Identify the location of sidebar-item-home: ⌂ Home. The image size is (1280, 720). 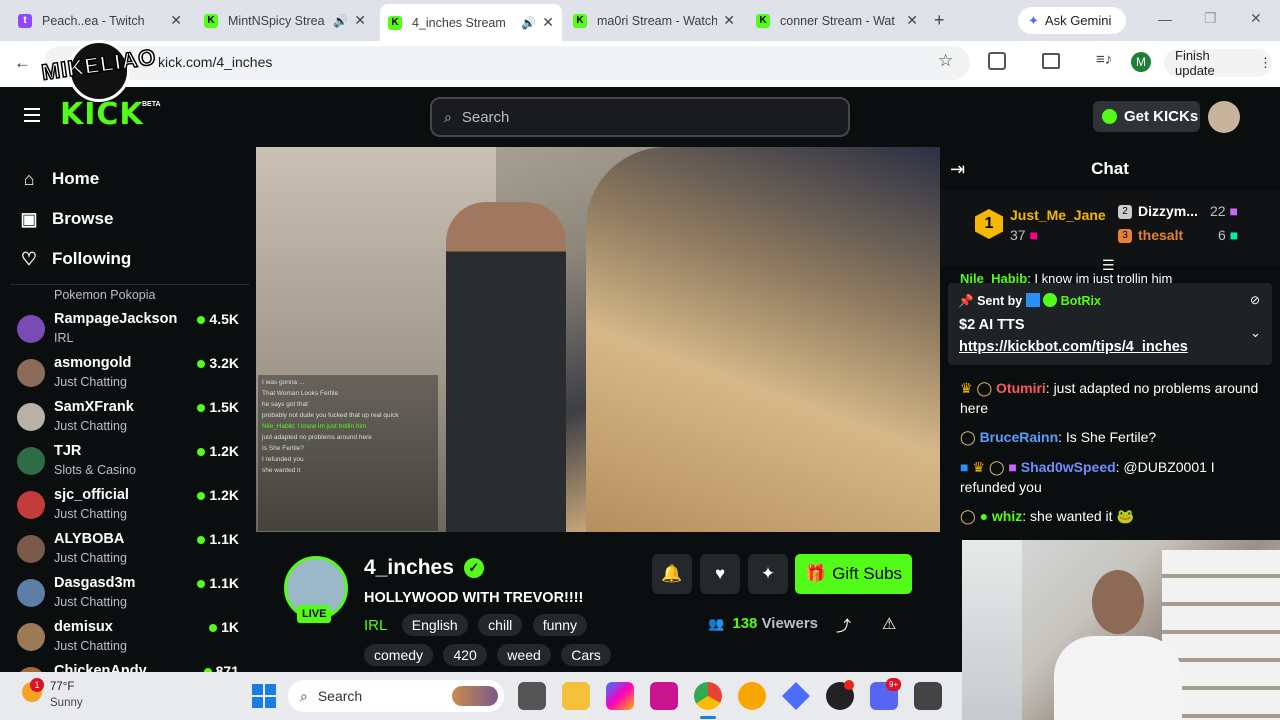
(128, 179).